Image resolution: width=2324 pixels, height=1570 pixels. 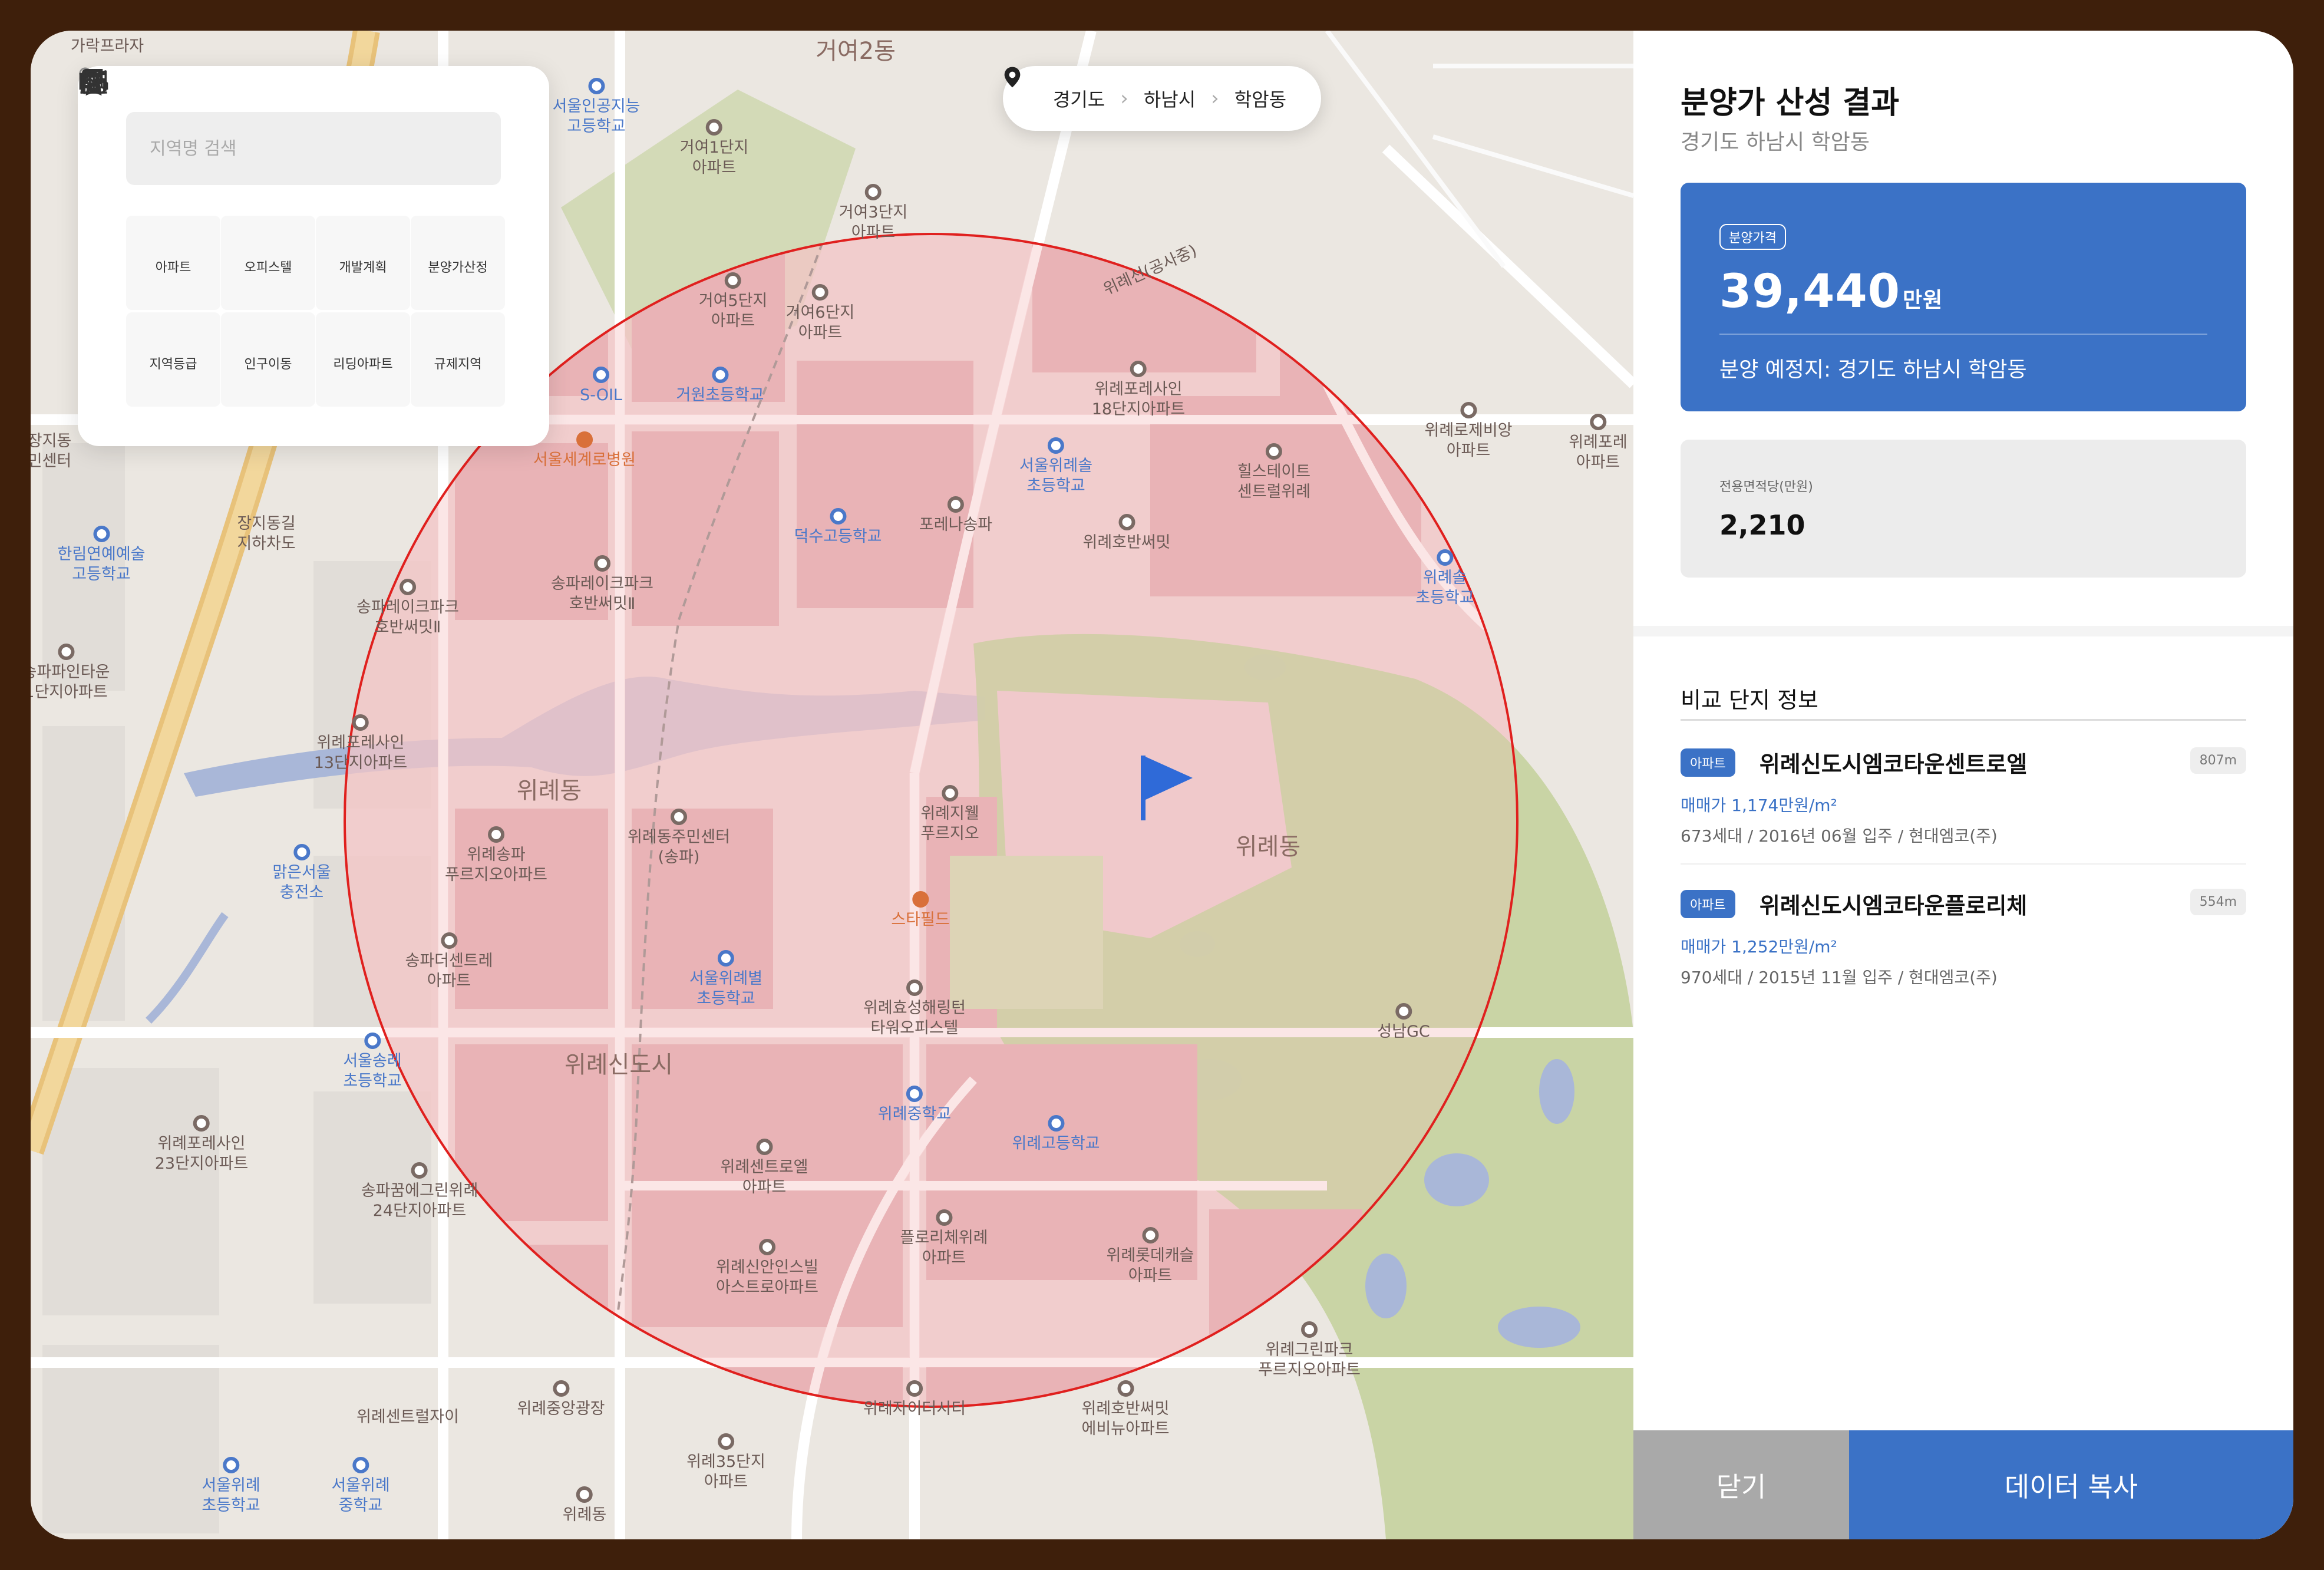 What do you see at coordinates (202, 1144) in the screenshot?
I see `map-label-apartment: 위례포레사인 23단지아파트` at bounding box center [202, 1144].